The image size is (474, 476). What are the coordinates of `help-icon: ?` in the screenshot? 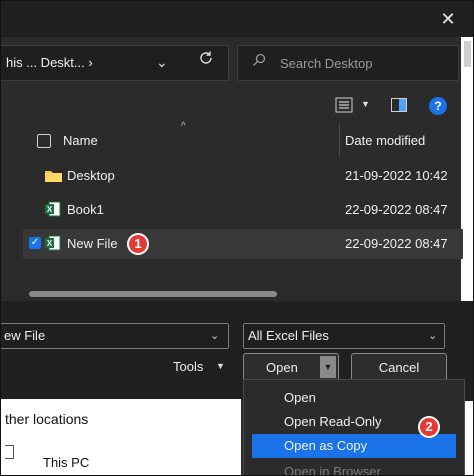 It's located at (438, 106).